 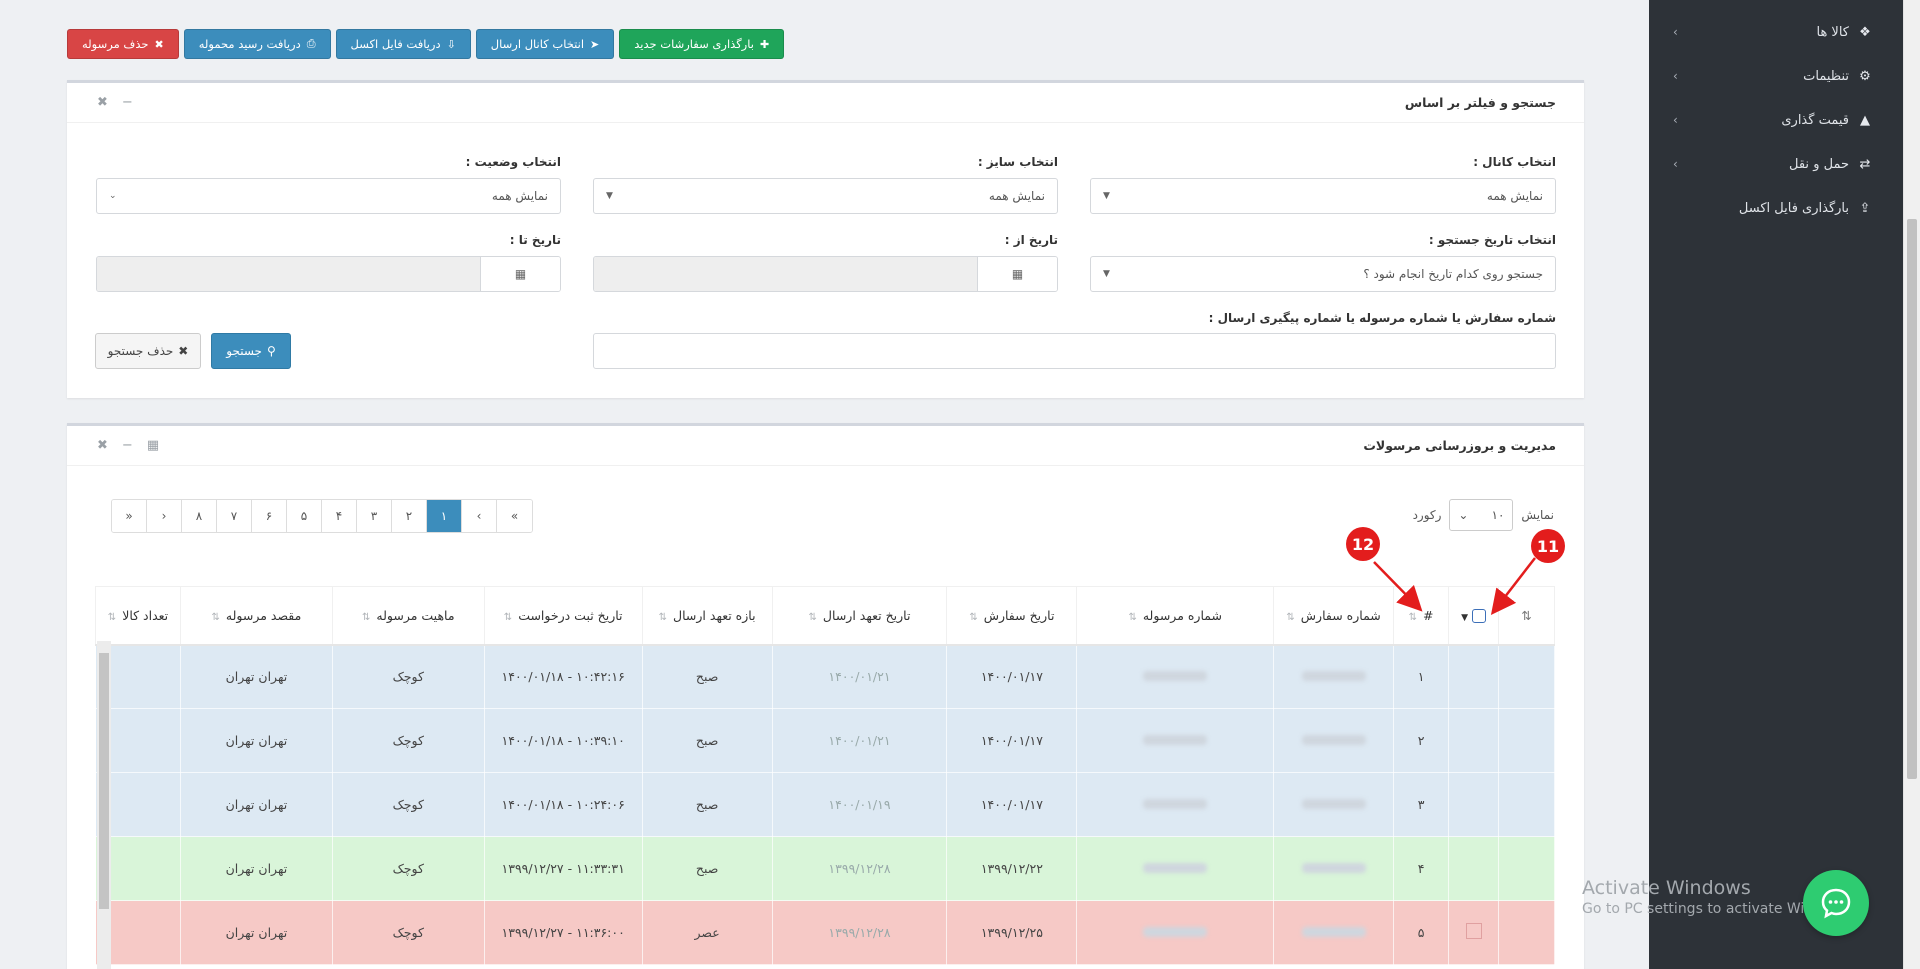 What do you see at coordinates (1421, 804) in the screenshot?
I see `cell-index: ۳` at bounding box center [1421, 804].